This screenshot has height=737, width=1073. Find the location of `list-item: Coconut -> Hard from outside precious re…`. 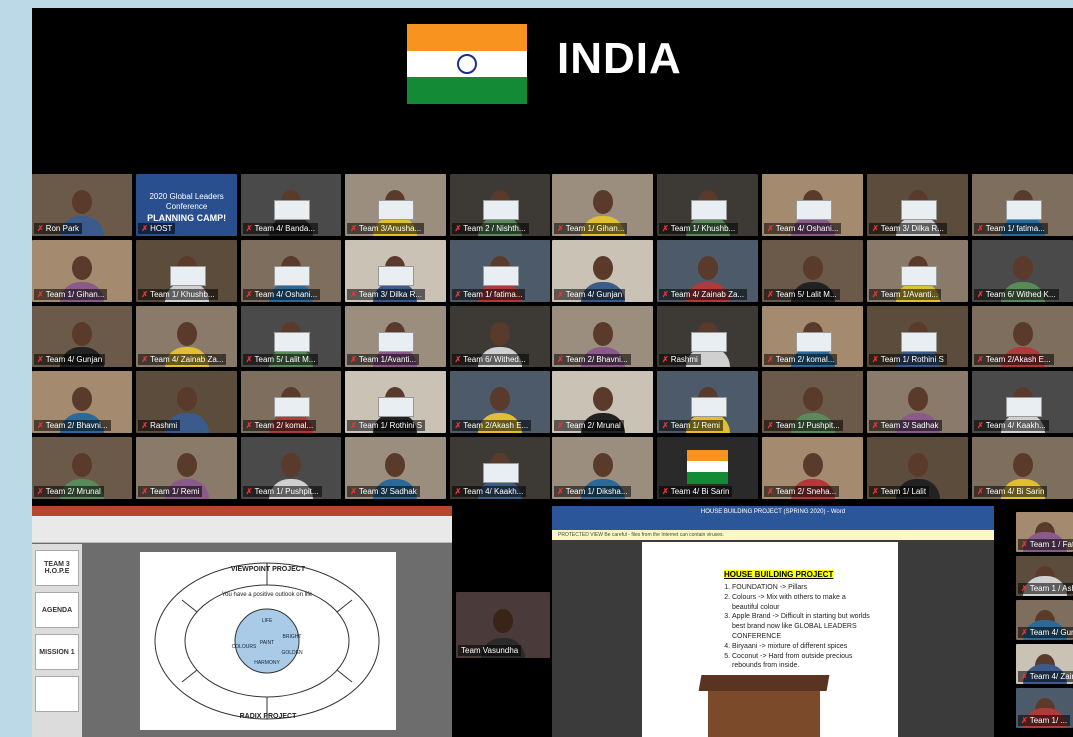

list-item: Coconut -> Hard from outside precious re… is located at coordinates (802, 662).